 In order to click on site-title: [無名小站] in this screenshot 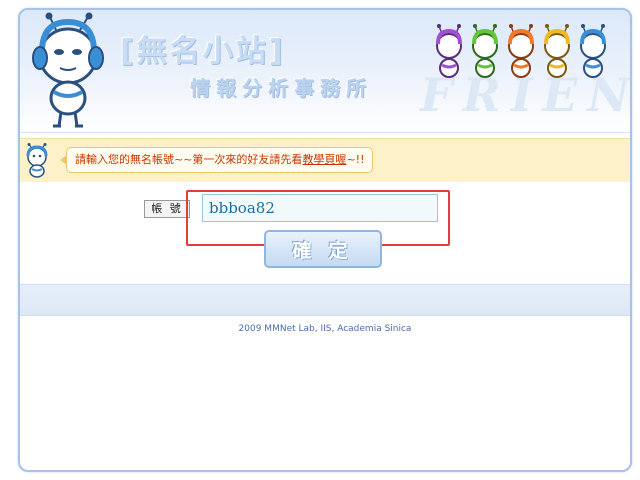, I will do `click(203, 51)`.